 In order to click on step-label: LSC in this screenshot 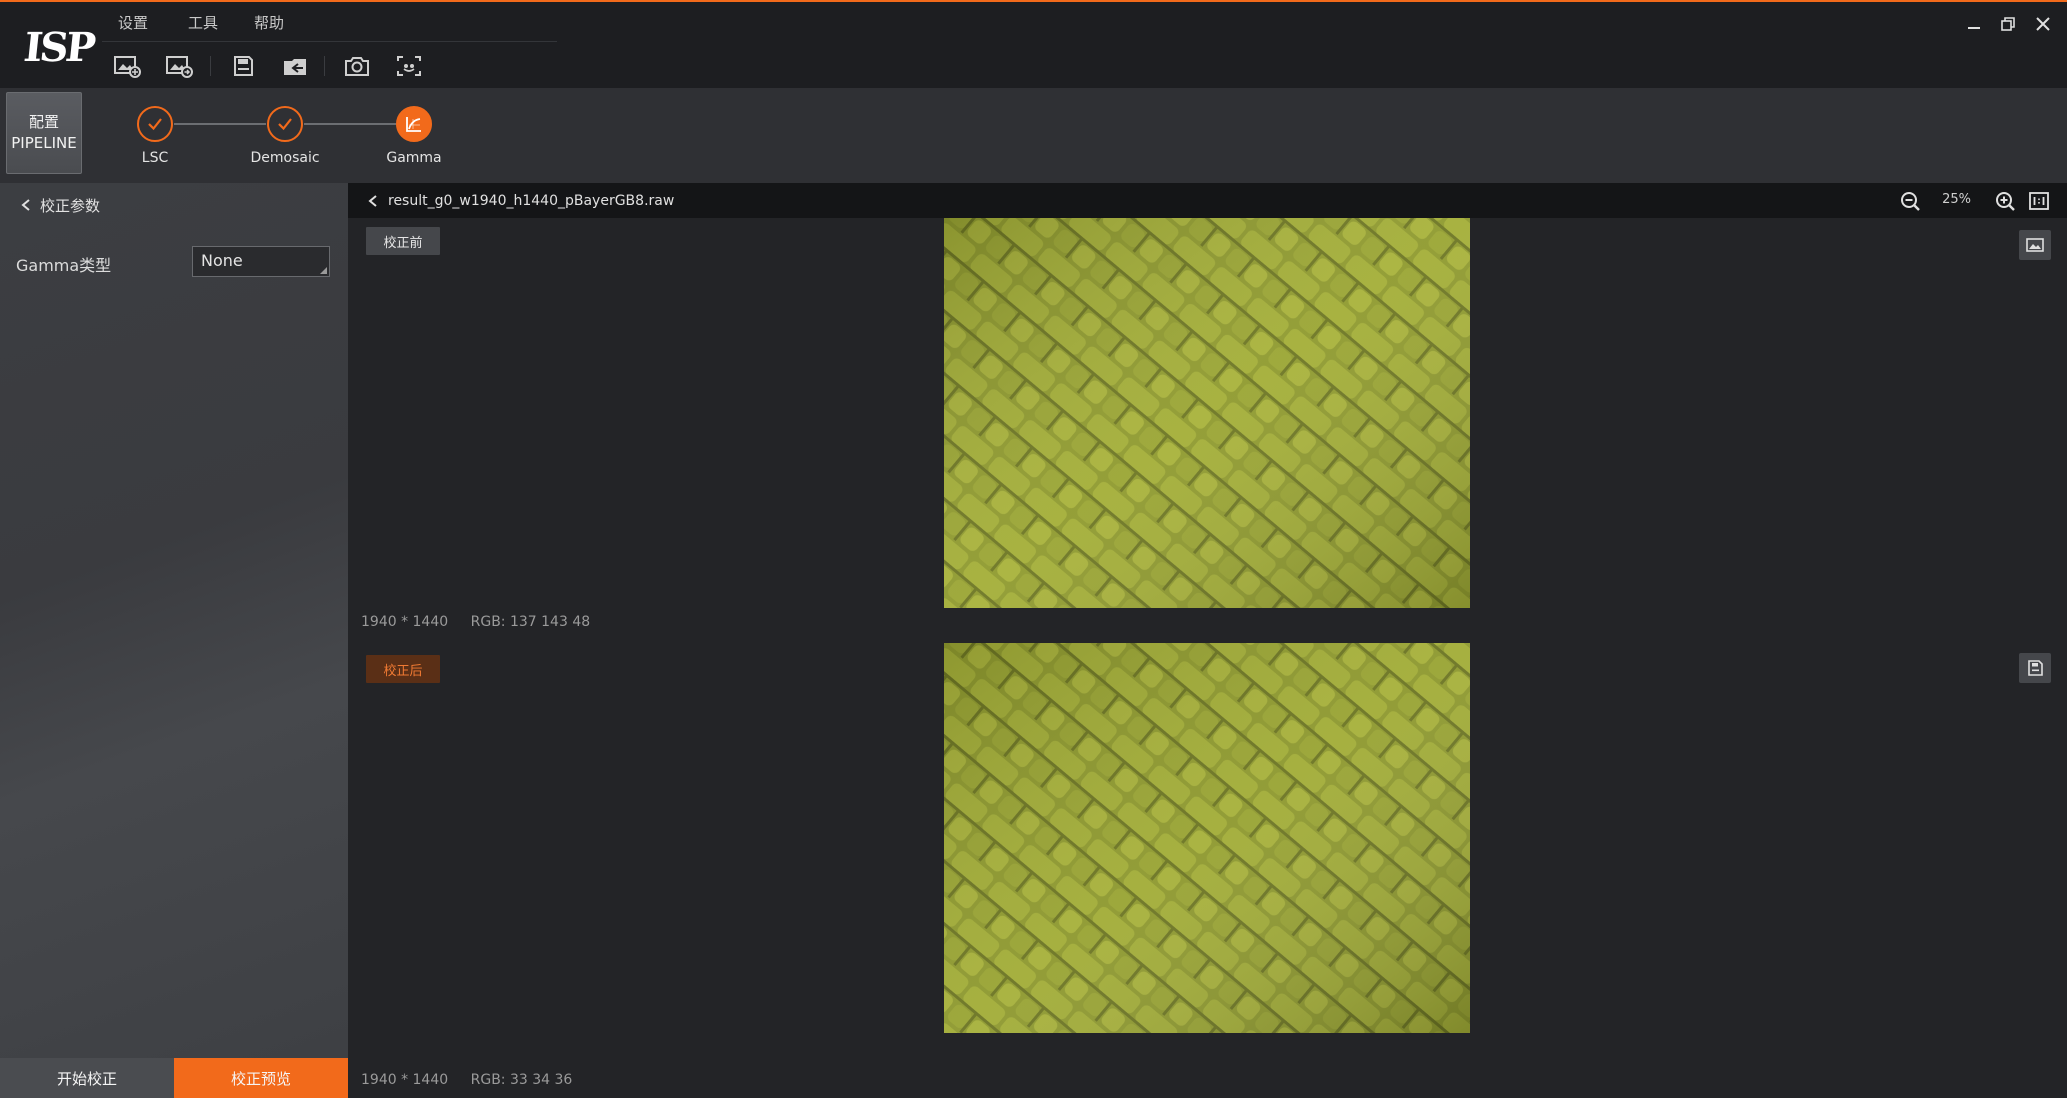, I will do `click(155, 158)`.